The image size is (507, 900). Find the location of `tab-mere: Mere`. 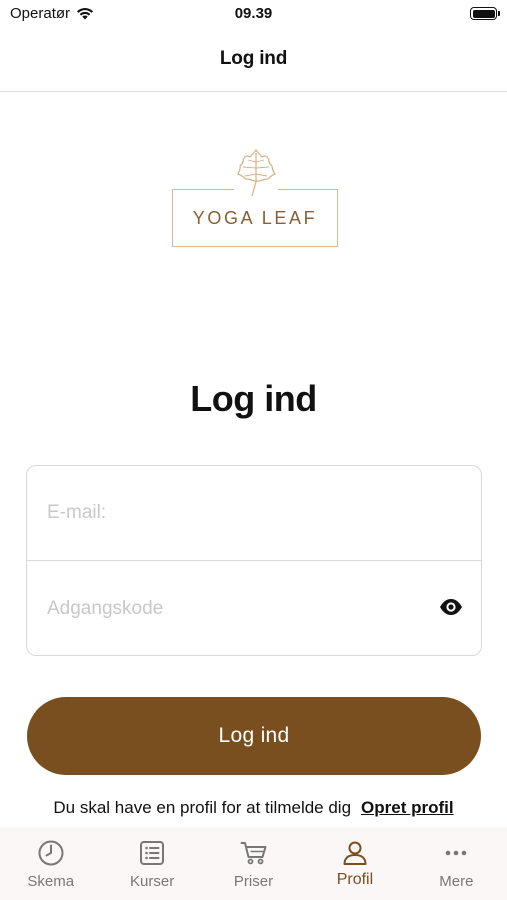

tab-mere: Mere is located at coordinates (456, 863).